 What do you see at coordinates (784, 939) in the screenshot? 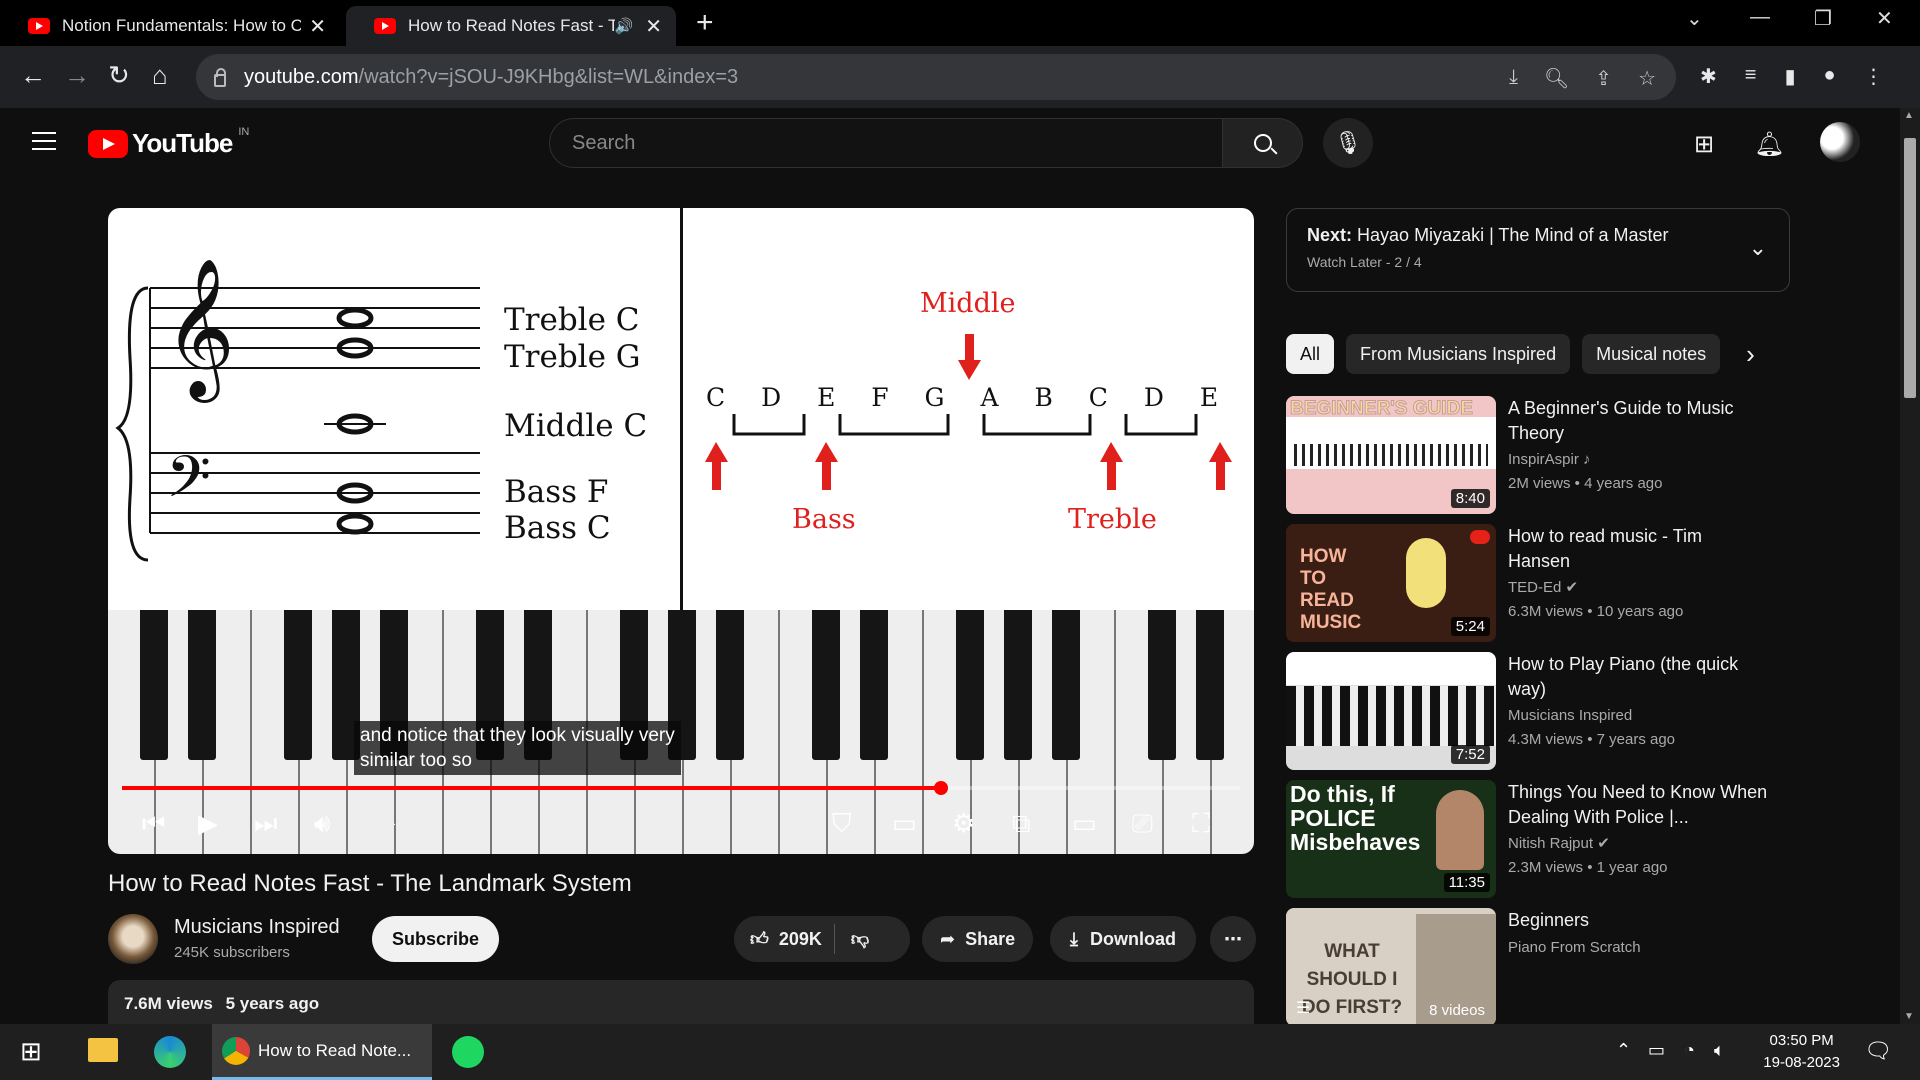
I see `like-button: 👍︎ 209K` at bounding box center [784, 939].